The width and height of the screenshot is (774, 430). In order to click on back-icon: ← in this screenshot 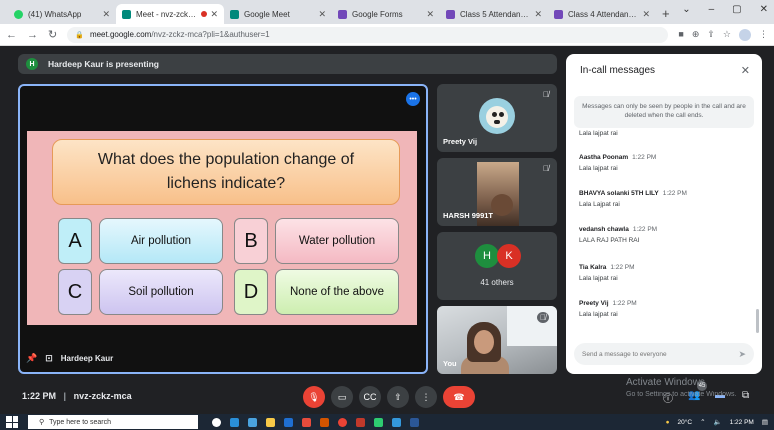, I will do `click(11, 35)`.